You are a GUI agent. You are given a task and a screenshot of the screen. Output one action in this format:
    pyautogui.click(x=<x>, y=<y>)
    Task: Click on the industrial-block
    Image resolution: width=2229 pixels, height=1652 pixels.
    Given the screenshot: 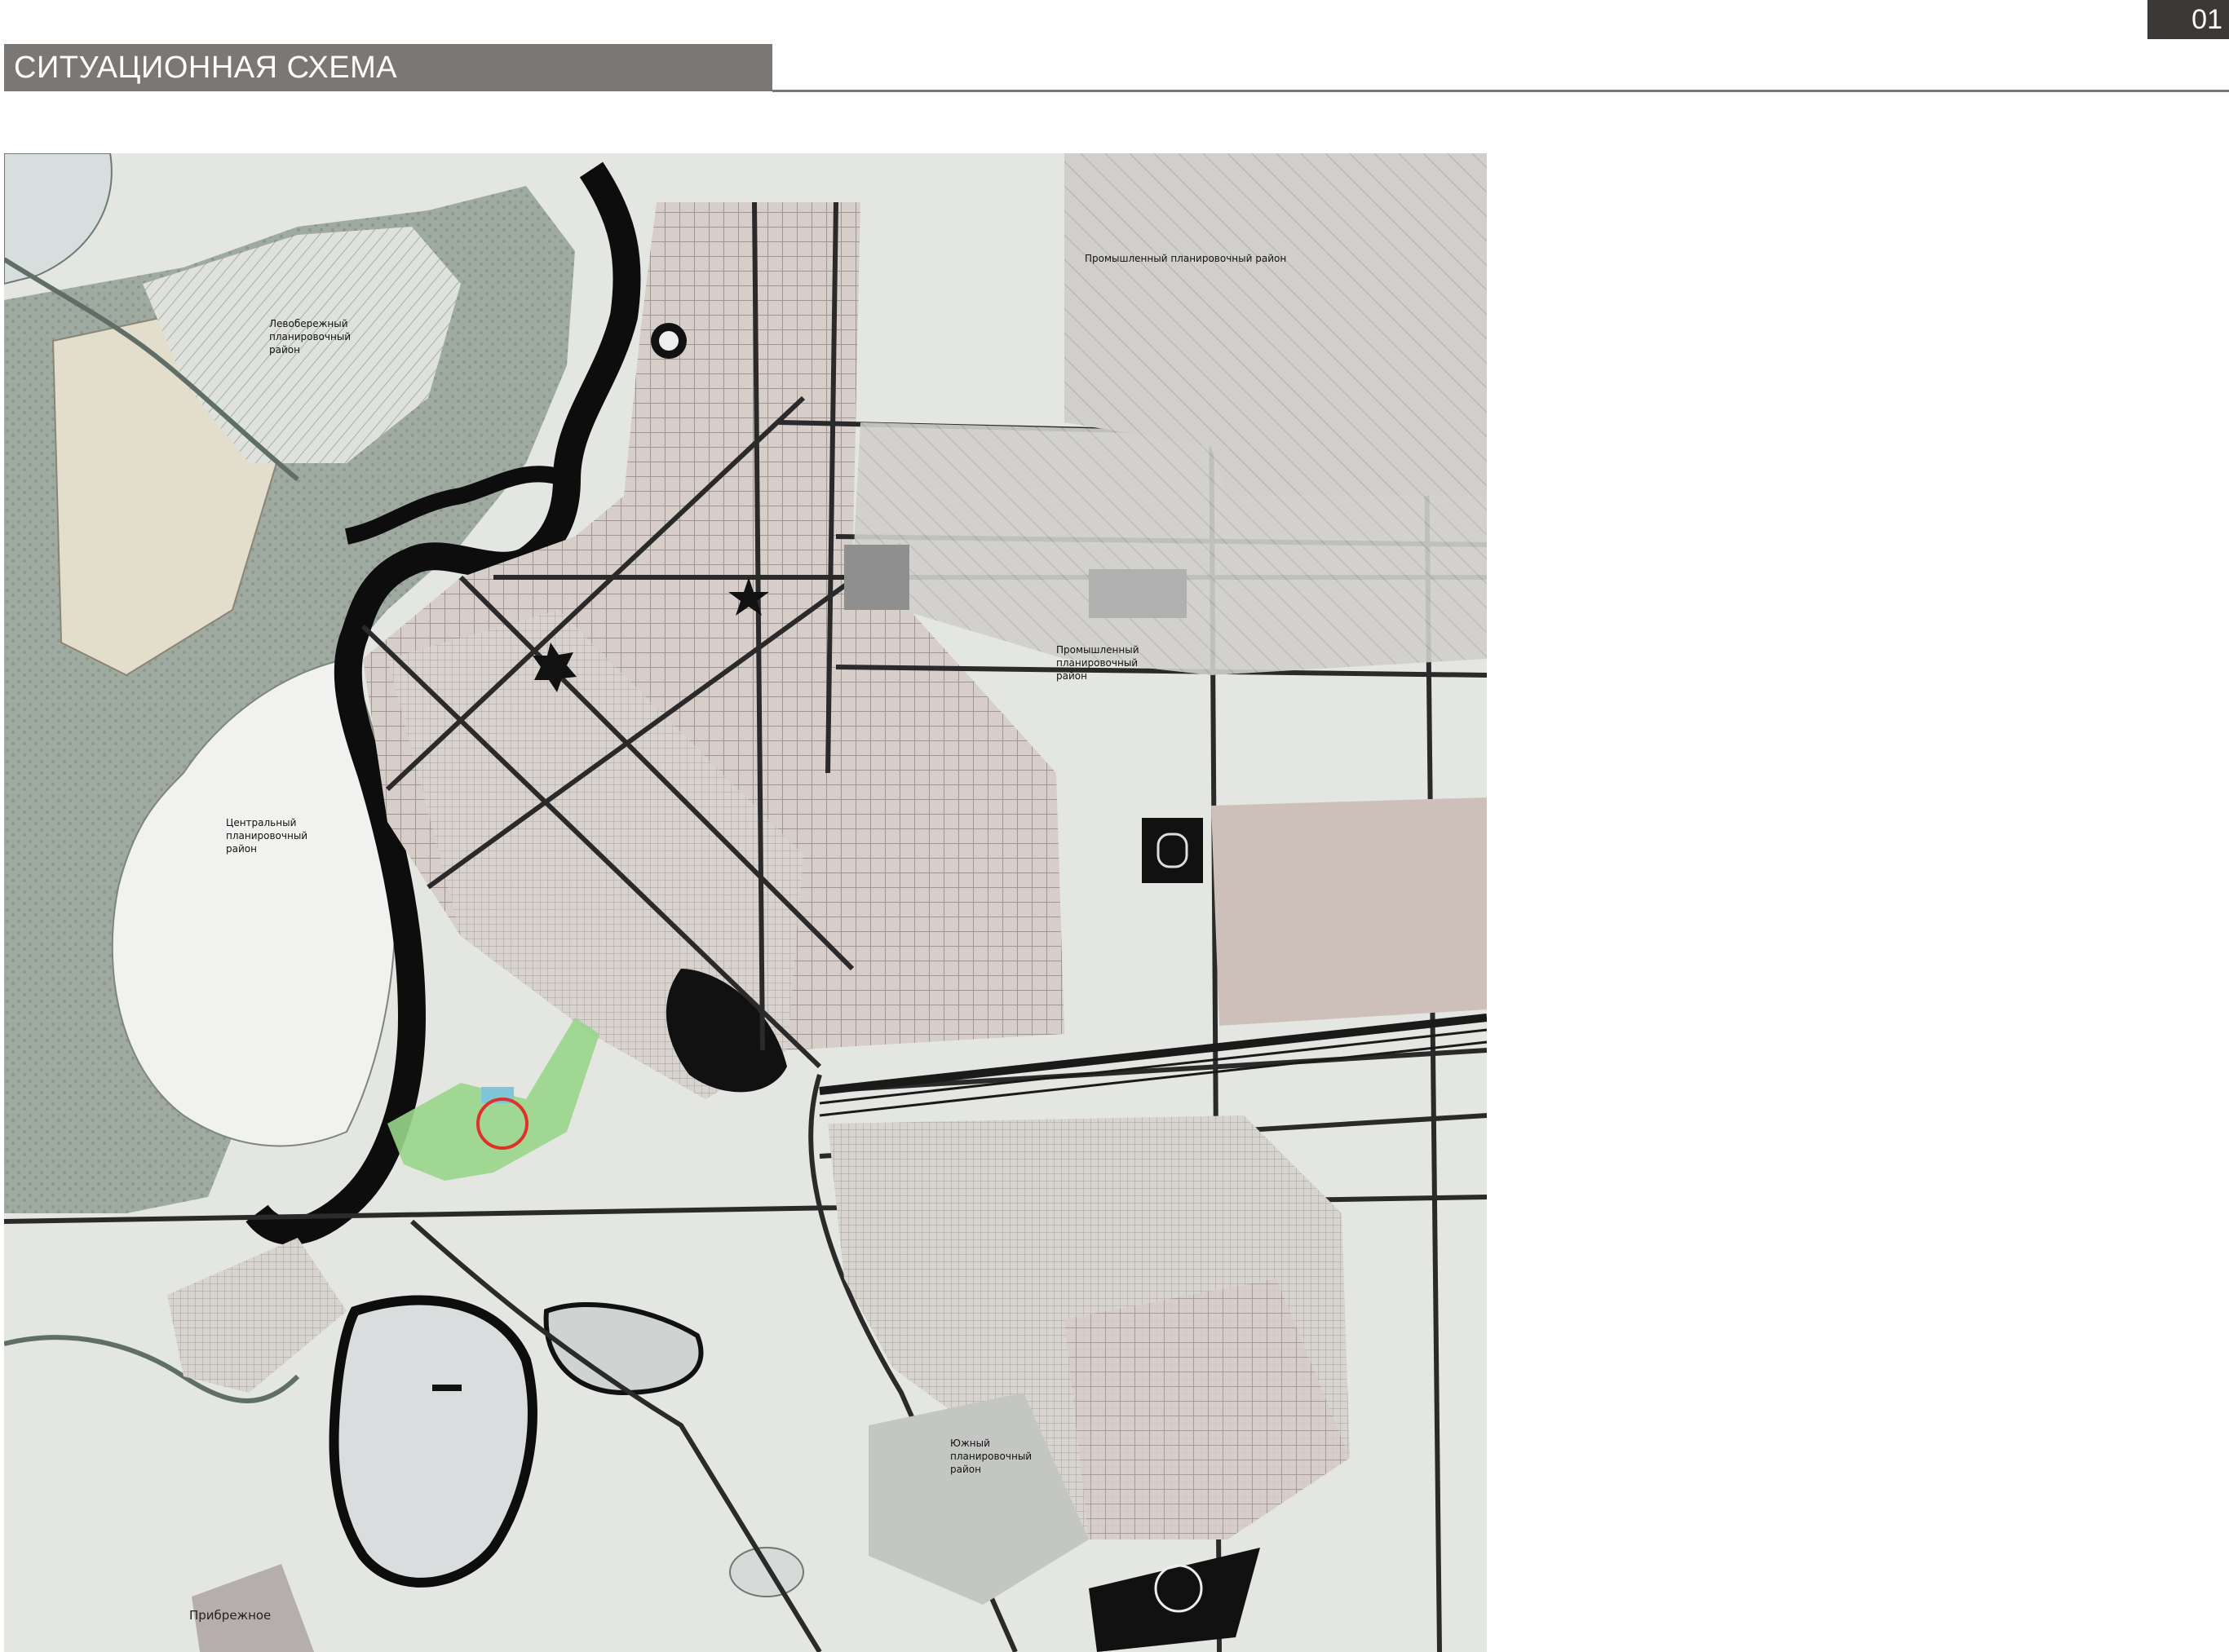 What is the action you would take?
    pyautogui.click(x=1138, y=593)
    